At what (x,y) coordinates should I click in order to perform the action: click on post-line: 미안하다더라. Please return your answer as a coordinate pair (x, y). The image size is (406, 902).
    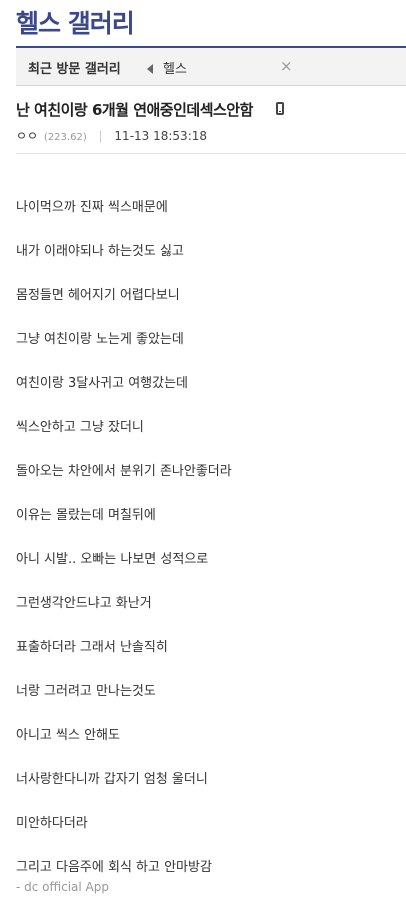
    Looking at the image, I should click on (52, 823).